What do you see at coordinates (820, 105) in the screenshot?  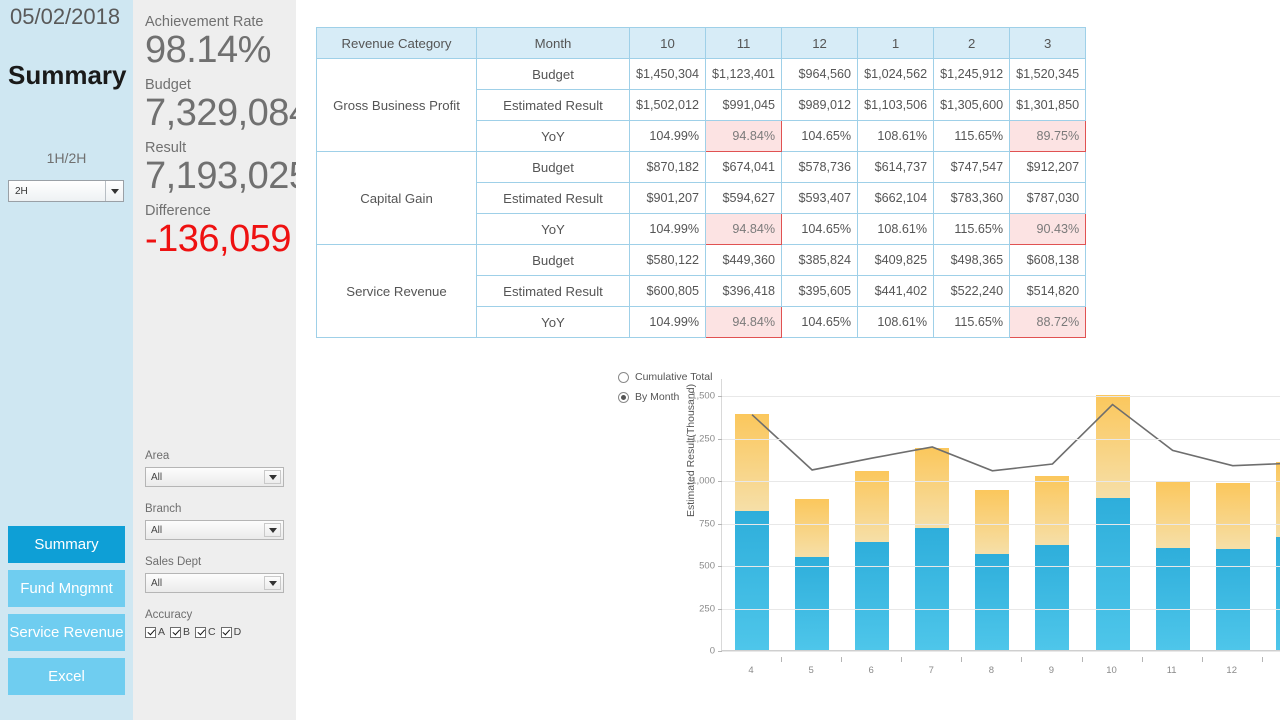 I see `value-cell: $989,012` at bounding box center [820, 105].